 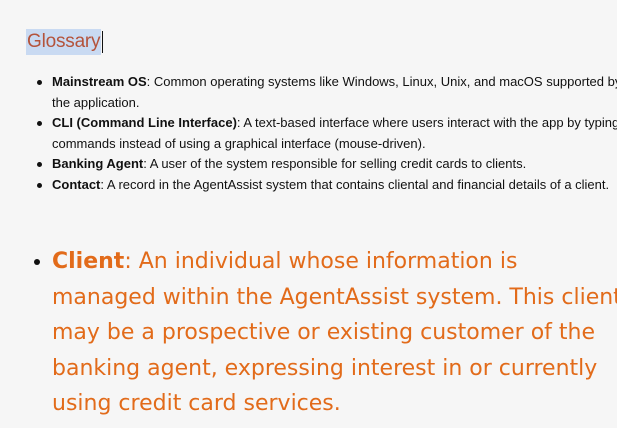 I want to click on text-cursor, so click(x=103, y=42).